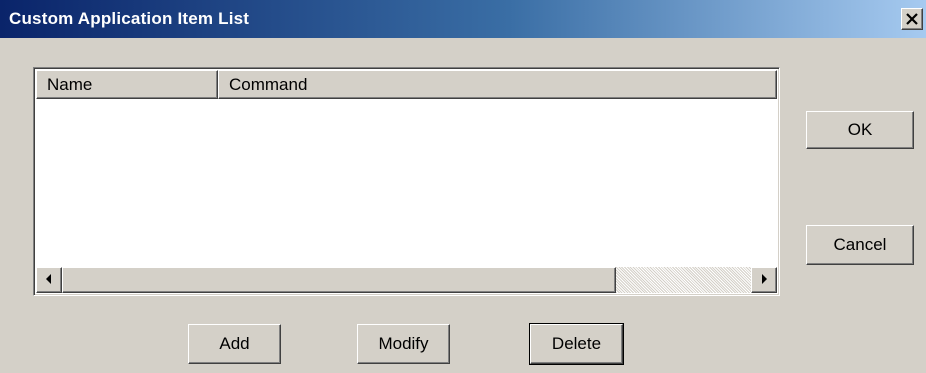 The height and width of the screenshot is (373, 926). Describe the element at coordinates (497, 84) in the screenshot. I see `column-header-command: Command` at that location.